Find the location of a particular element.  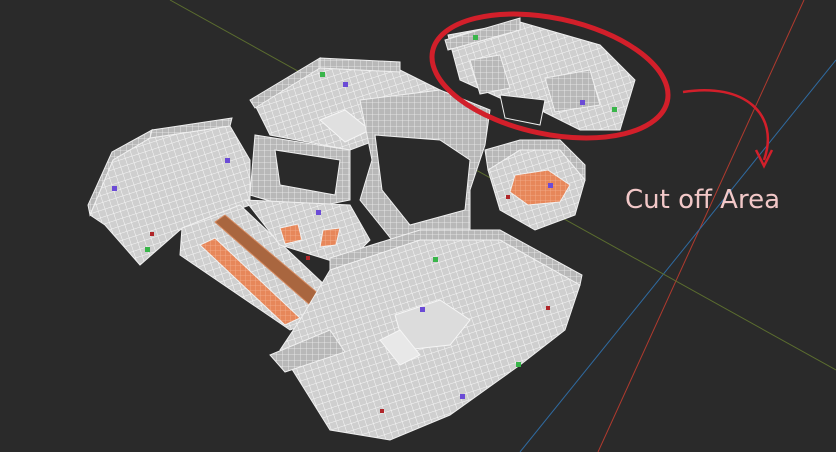

annotation-label: Cut off Area is located at coordinates (702, 200).